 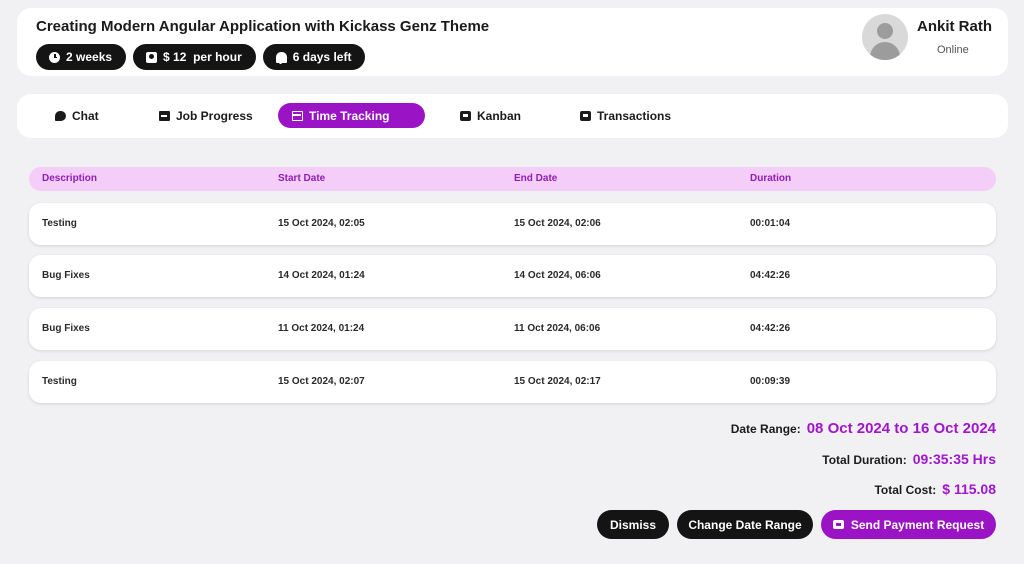 I want to click on column-header-start-date: Start Date, so click(x=301, y=179).